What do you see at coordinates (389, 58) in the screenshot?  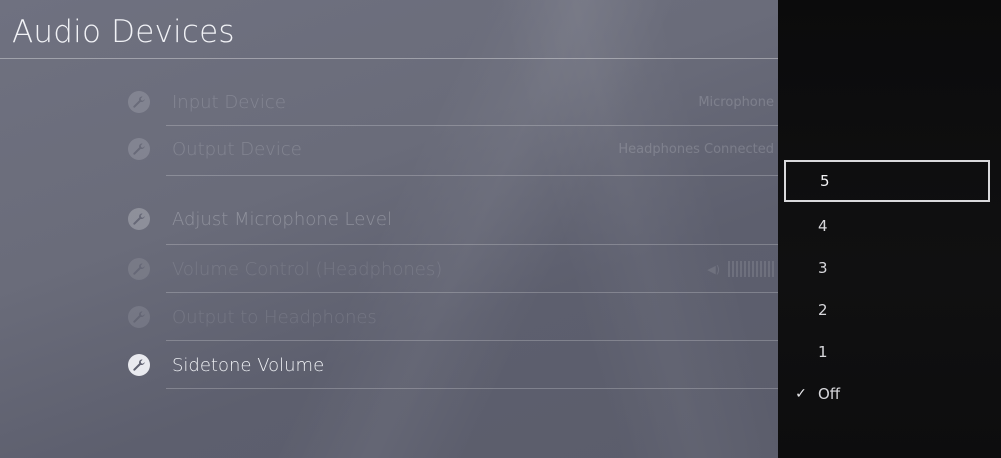 I see `title-divider` at bounding box center [389, 58].